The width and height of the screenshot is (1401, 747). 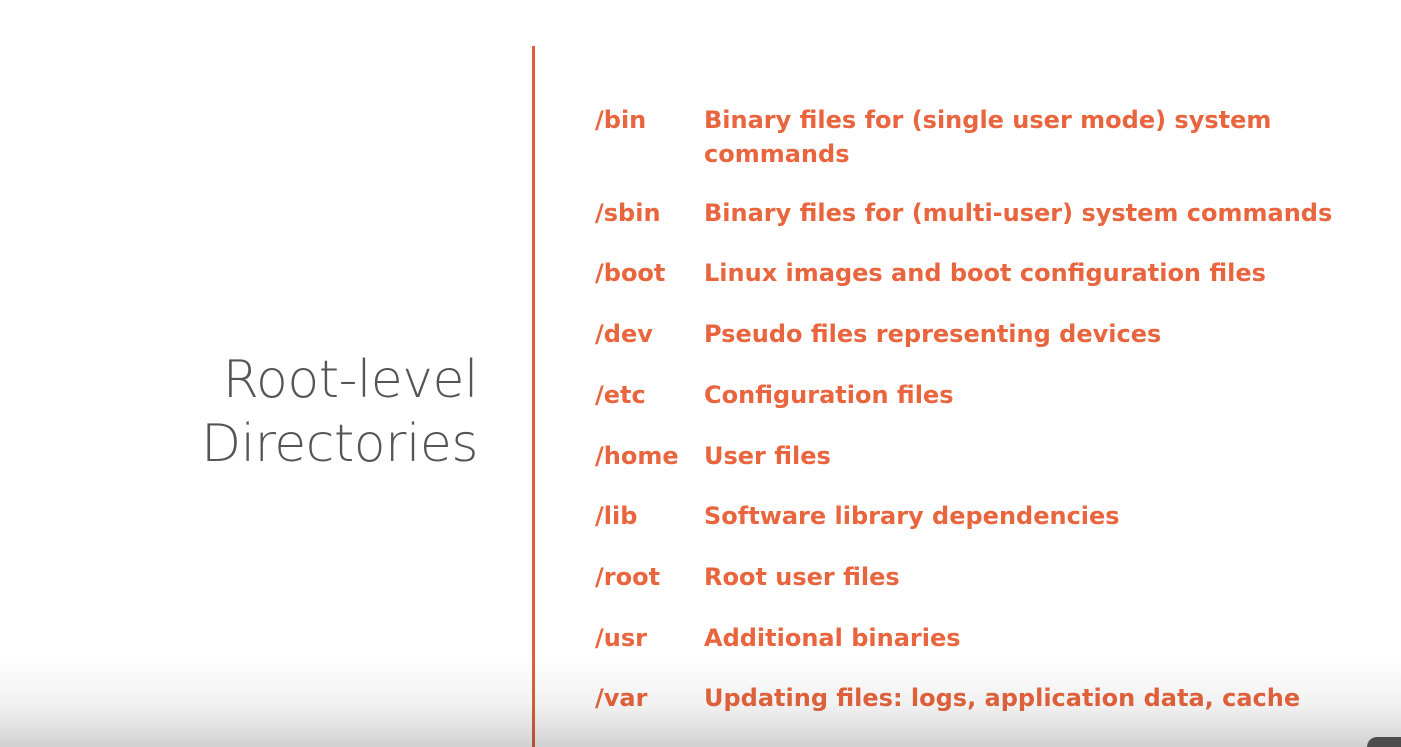 What do you see at coordinates (350, 380) in the screenshot?
I see `slide-title-line-1: Root-level` at bounding box center [350, 380].